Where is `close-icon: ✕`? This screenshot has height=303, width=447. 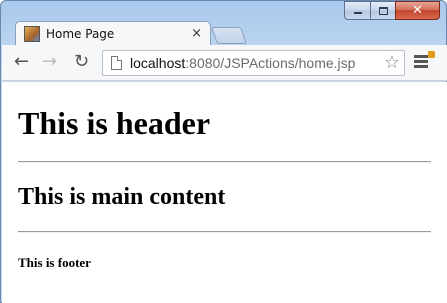 close-icon: ✕ is located at coordinates (417, 10).